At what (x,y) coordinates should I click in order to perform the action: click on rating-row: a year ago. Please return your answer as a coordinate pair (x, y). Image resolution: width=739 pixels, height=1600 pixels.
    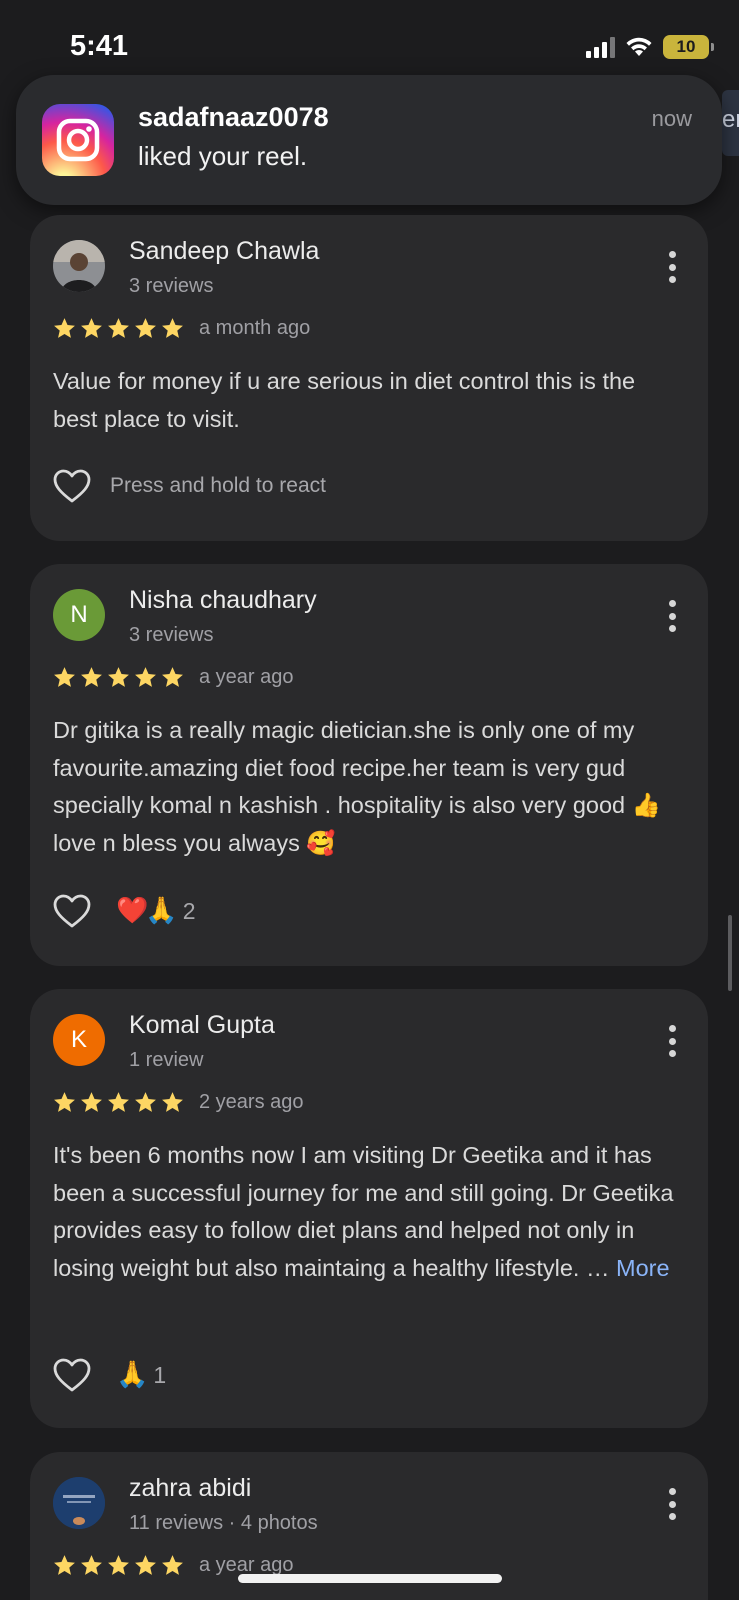
    Looking at the image, I should click on (173, 677).